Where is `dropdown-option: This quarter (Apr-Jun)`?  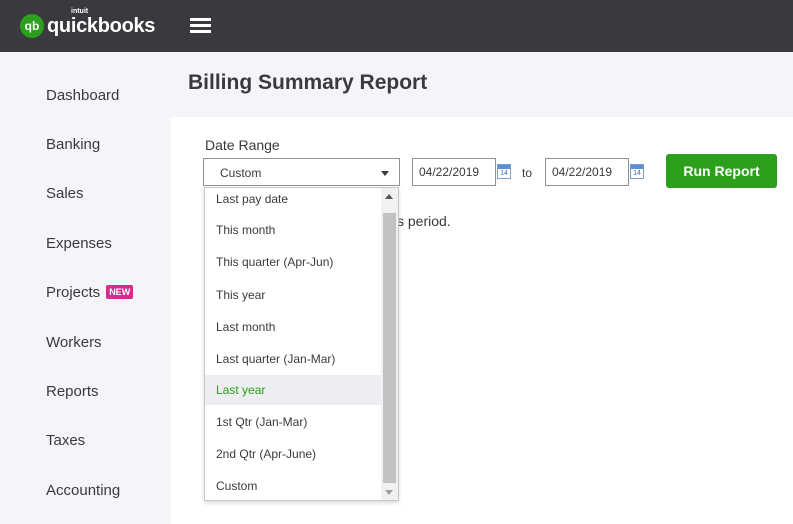 dropdown-option: This quarter (Apr-Jun) is located at coordinates (293, 262).